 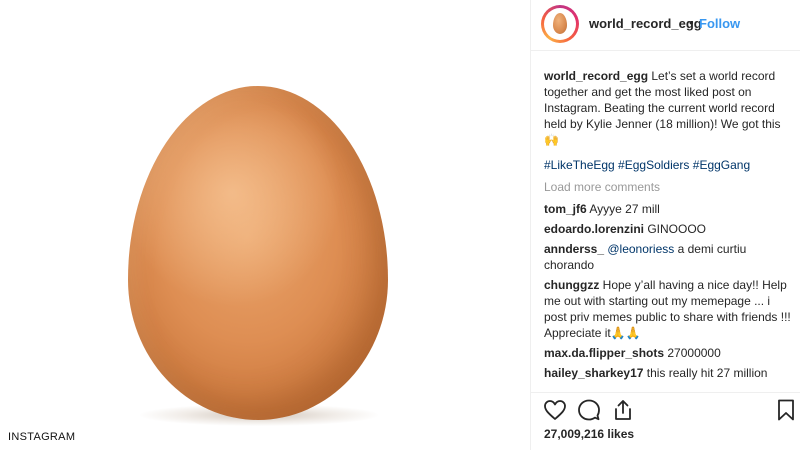 I want to click on avatar-egg-icon, so click(x=560, y=23).